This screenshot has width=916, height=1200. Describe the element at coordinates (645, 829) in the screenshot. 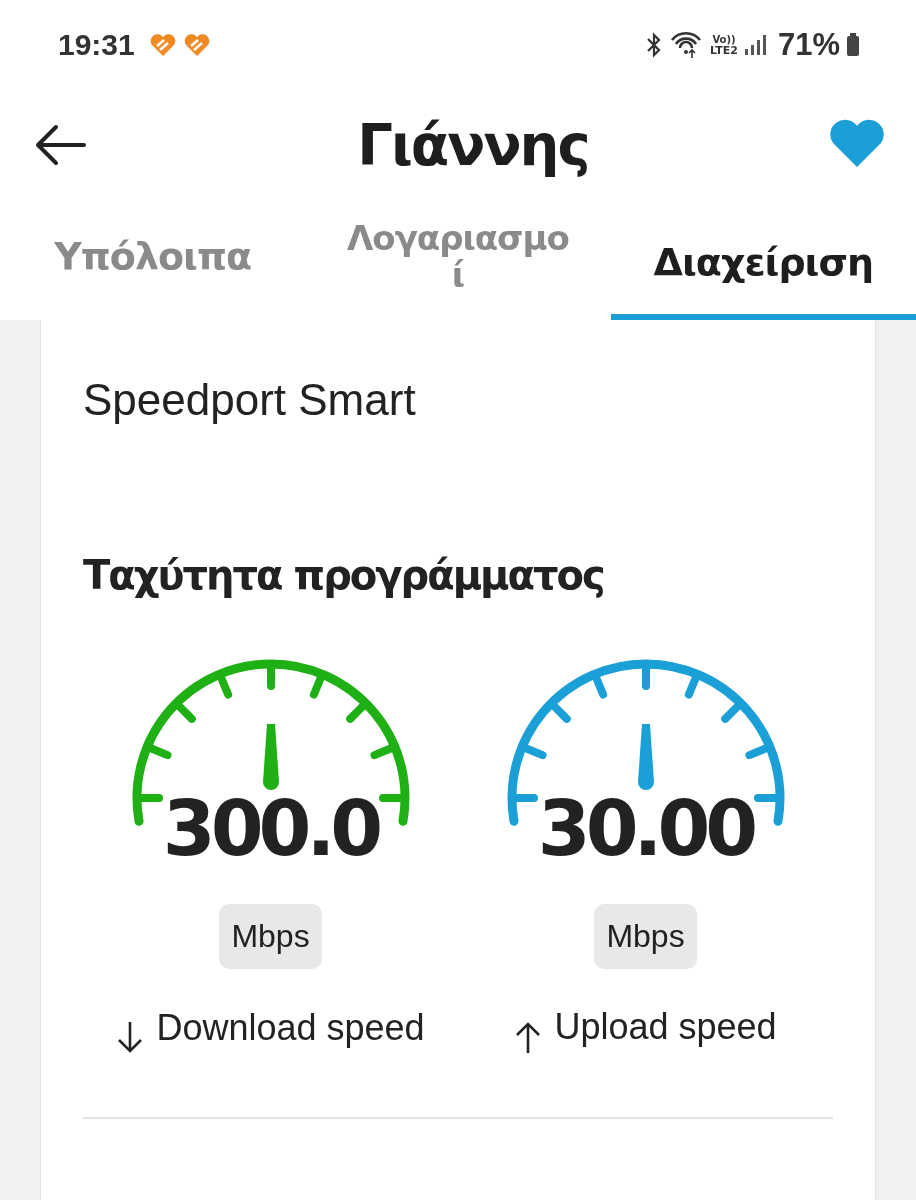

I see `speed-value: 30.00` at that location.